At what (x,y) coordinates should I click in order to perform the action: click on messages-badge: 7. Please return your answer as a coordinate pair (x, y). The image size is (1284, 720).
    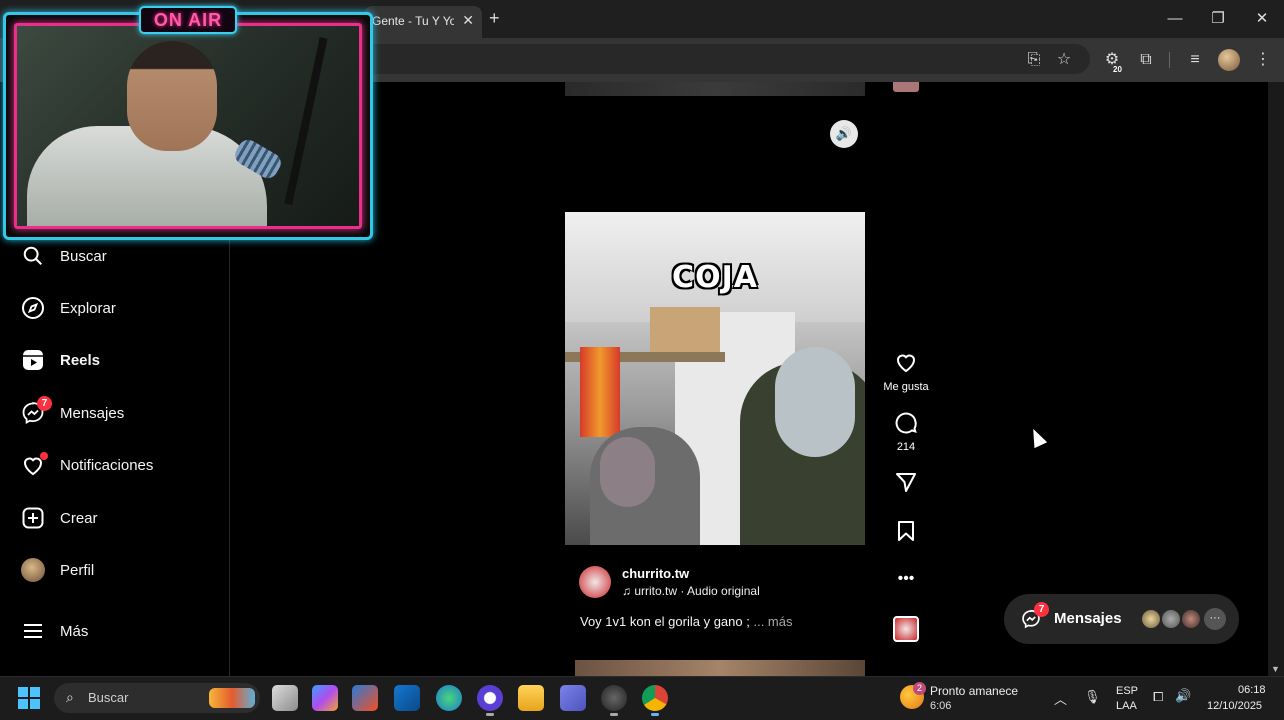
    Looking at the image, I should click on (44, 403).